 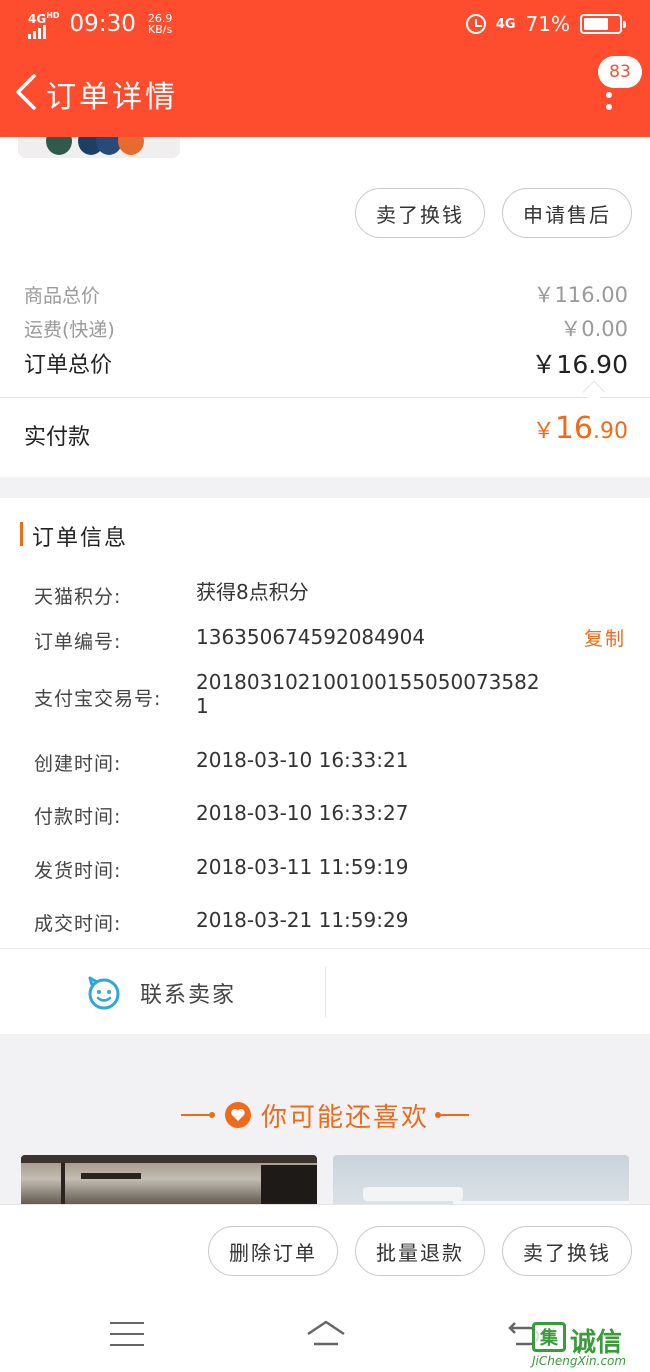 What do you see at coordinates (567, 1251) in the screenshot?
I see `sell-for-cash-bottom-button: 卖了换钱` at bounding box center [567, 1251].